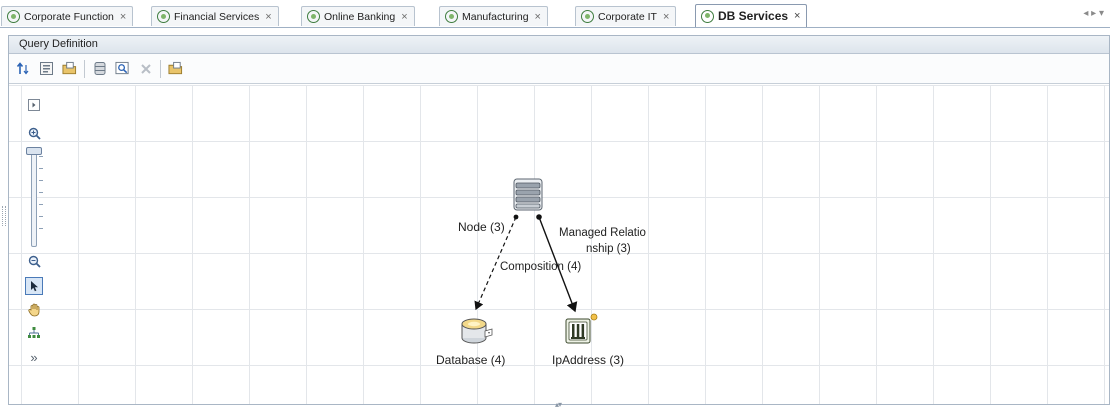  What do you see at coordinates (1093, 13) in the screenshot?
I see `tab-scroll-arrows: ◂ ▸ ▾` at bounding box center [1093, 13].